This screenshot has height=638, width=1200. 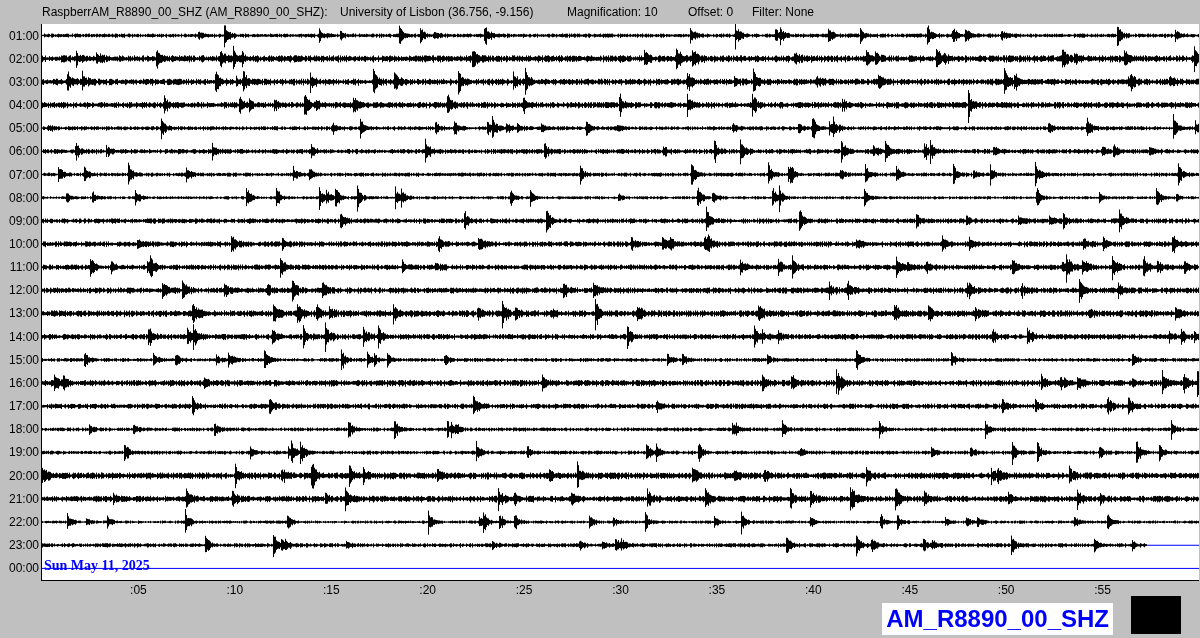 I want to click on minute-label: :25, so click(x=524, y=590).